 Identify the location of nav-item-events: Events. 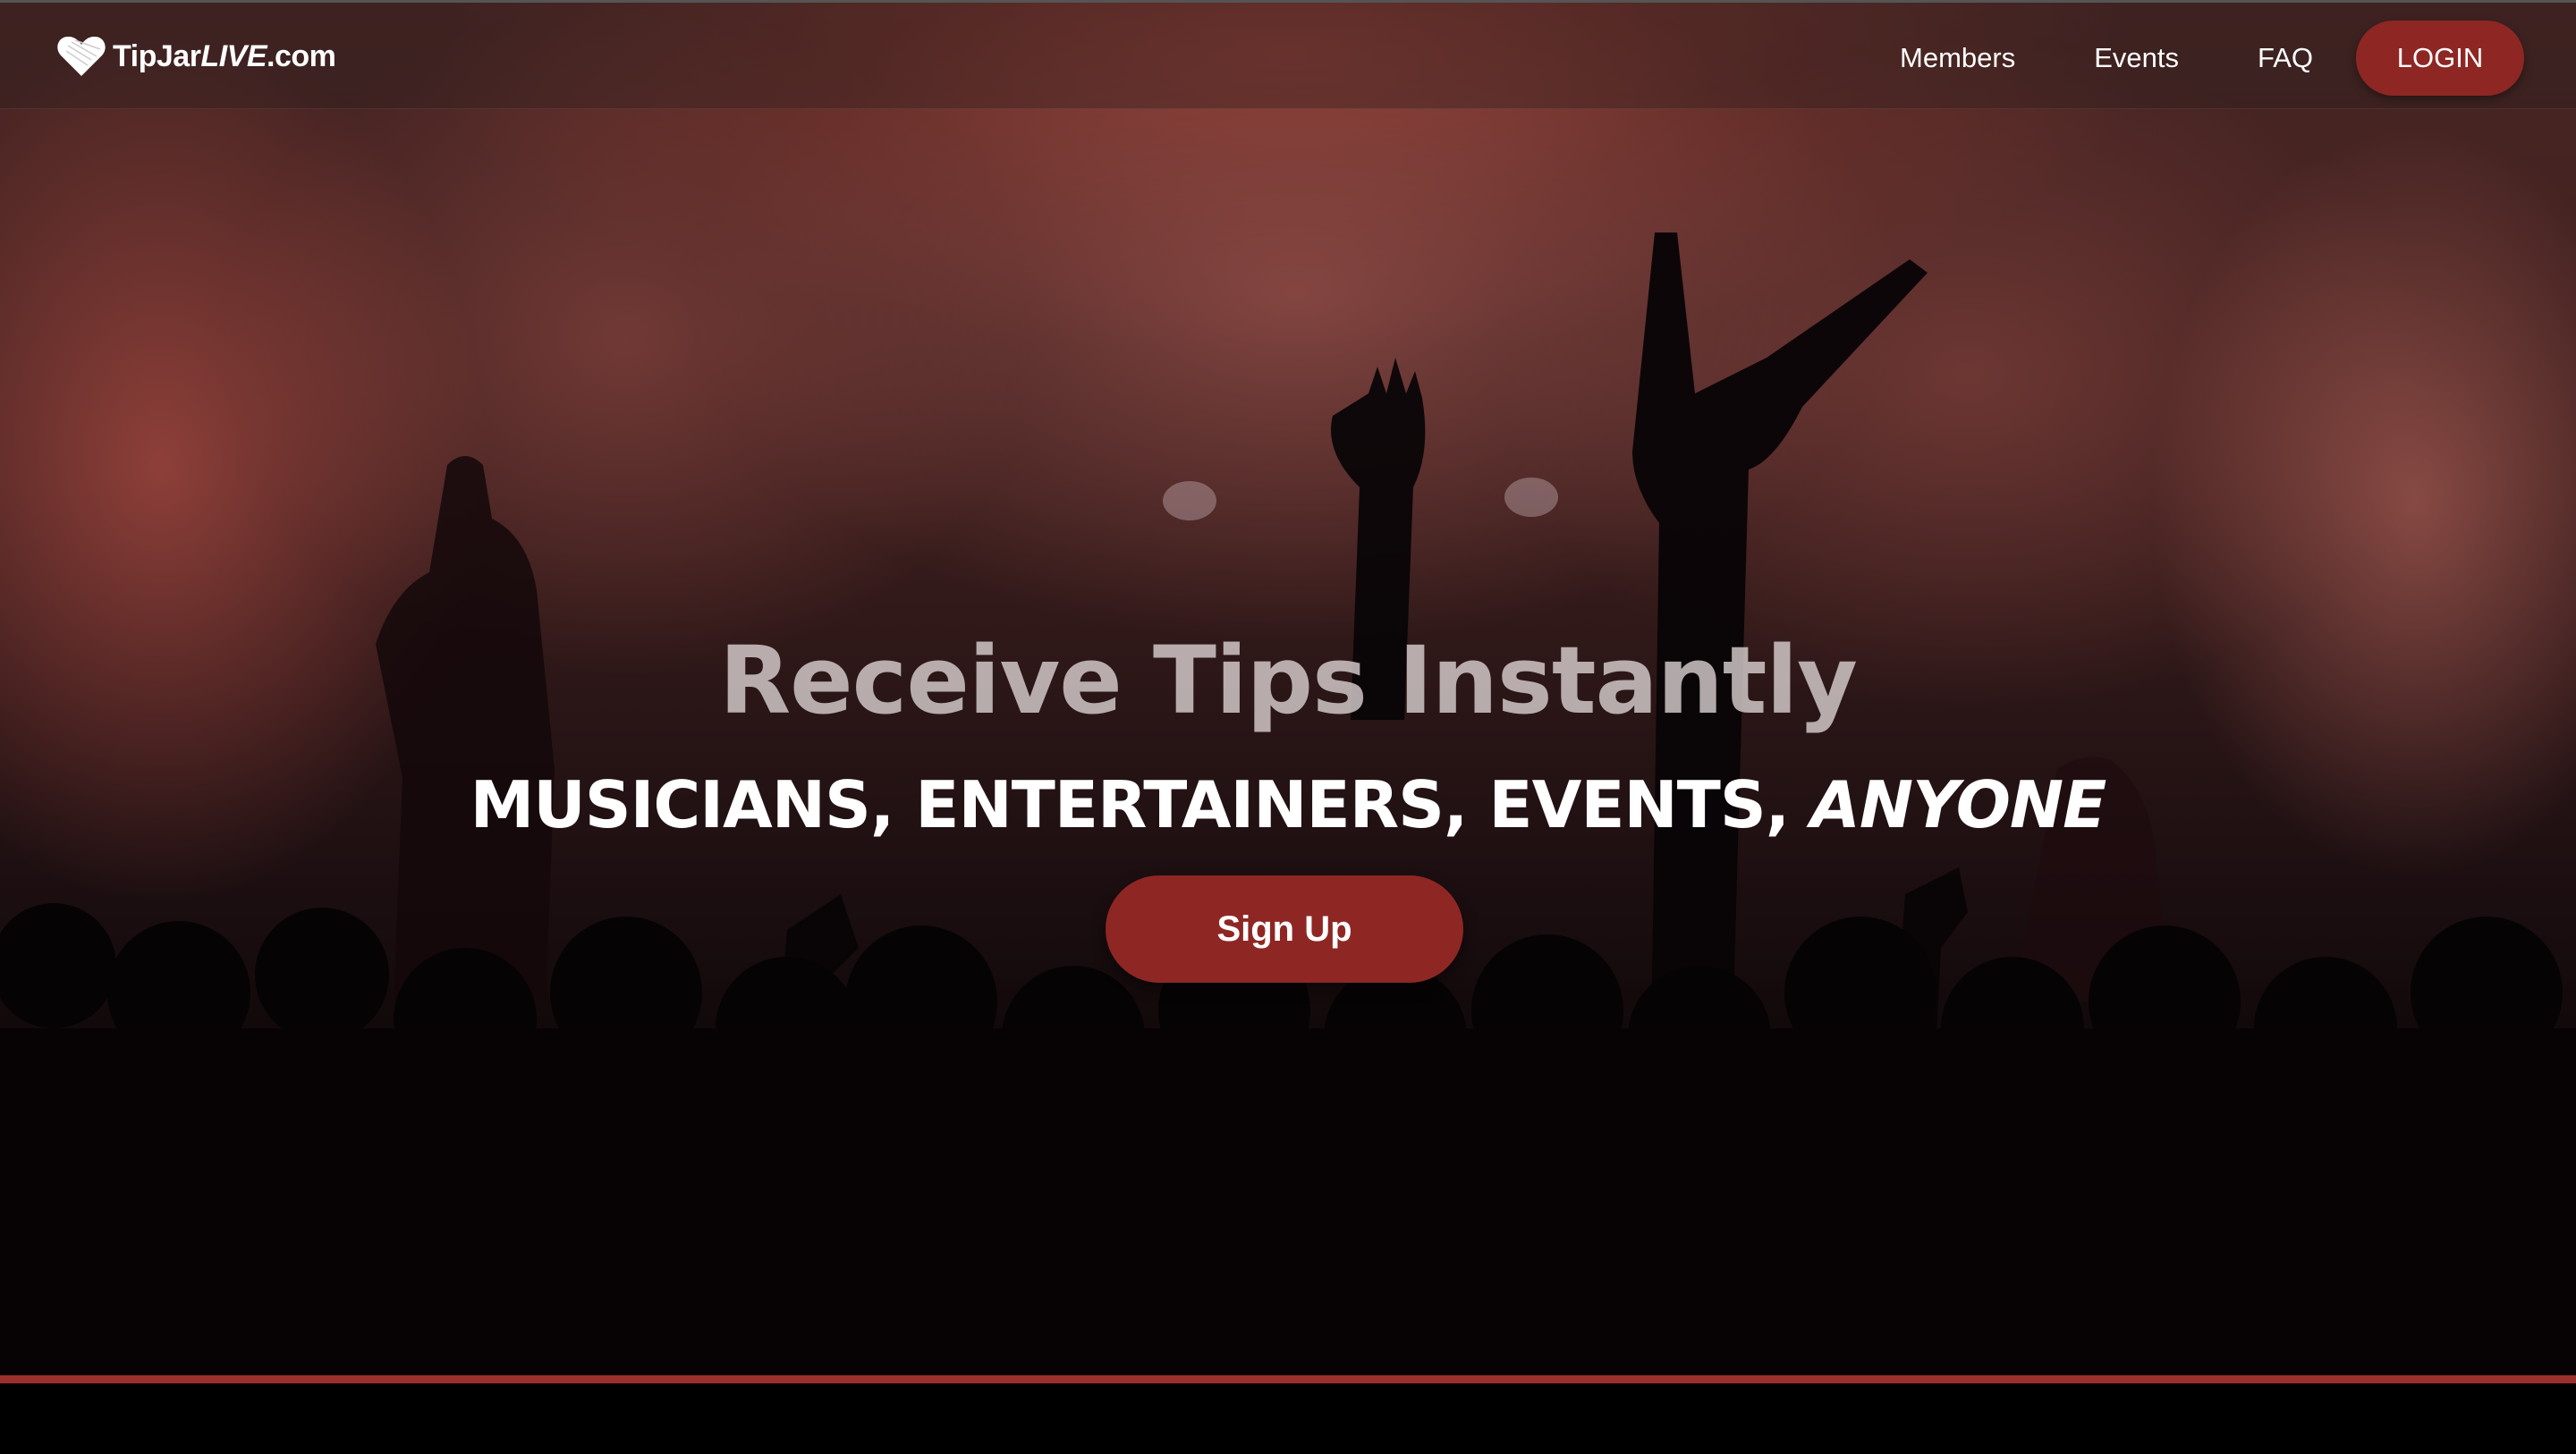
(2136, 58).